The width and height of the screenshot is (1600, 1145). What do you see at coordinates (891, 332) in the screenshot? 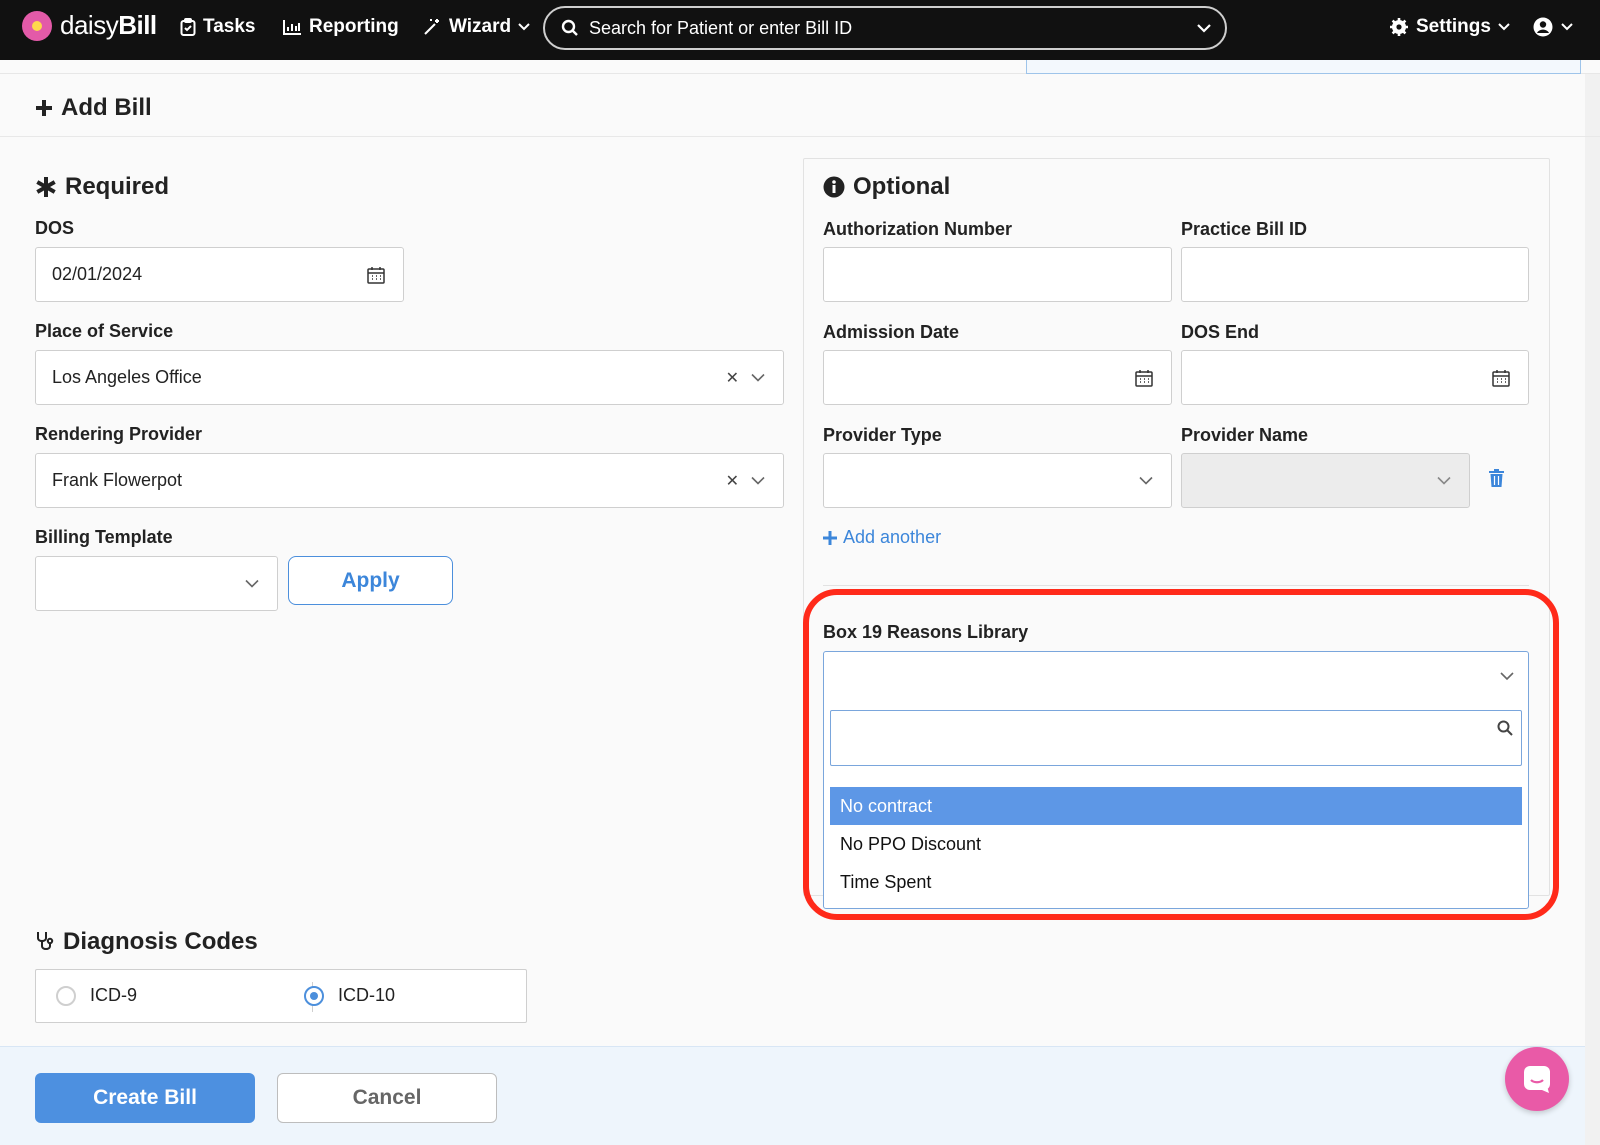
I see `admission-date-label: Admission Date` at bounding box center [891, 332].